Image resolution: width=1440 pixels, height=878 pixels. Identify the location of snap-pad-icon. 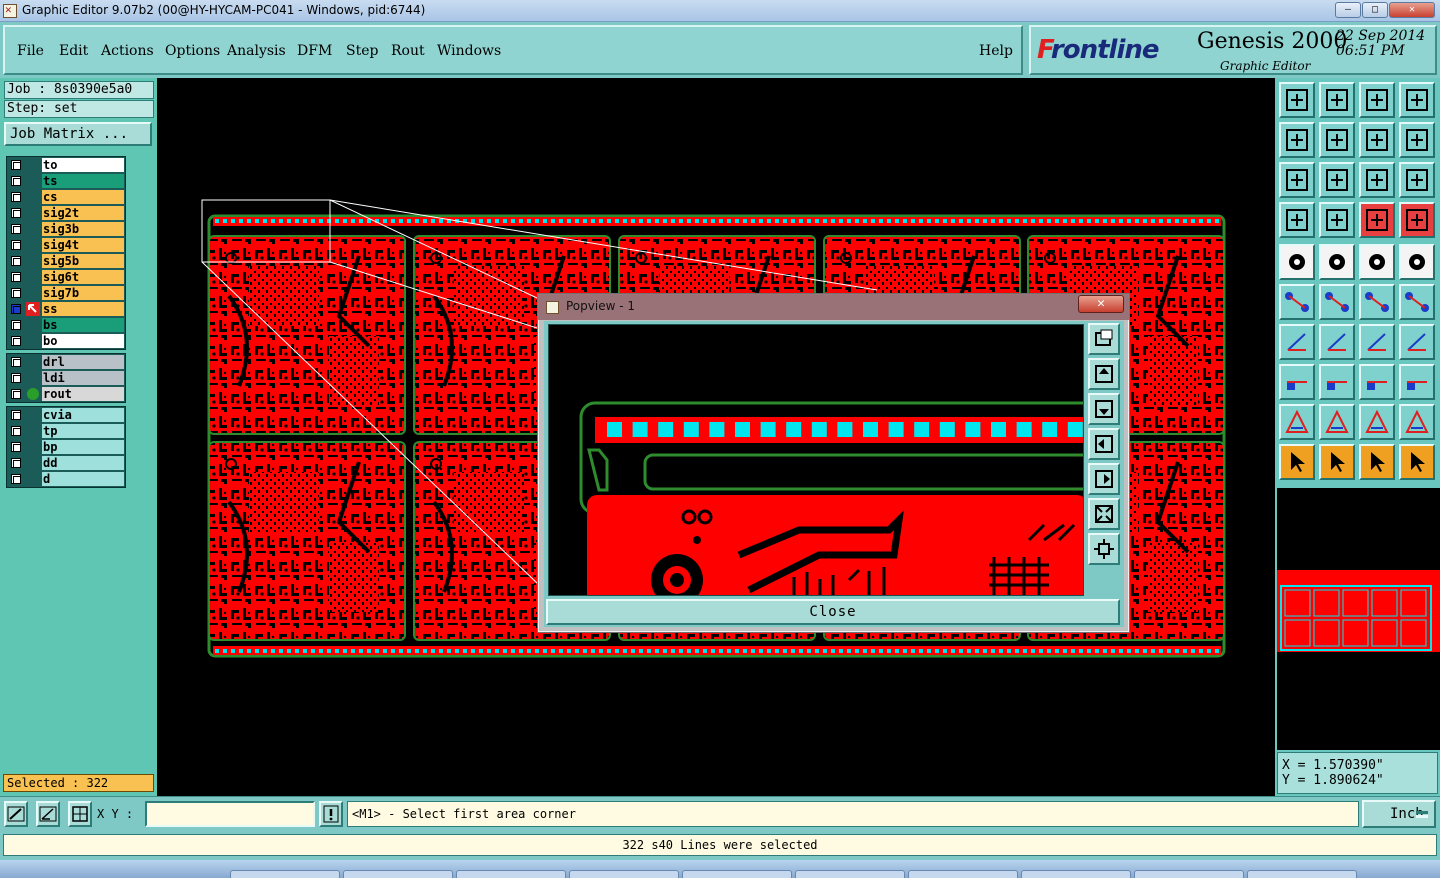
(1297, 382).